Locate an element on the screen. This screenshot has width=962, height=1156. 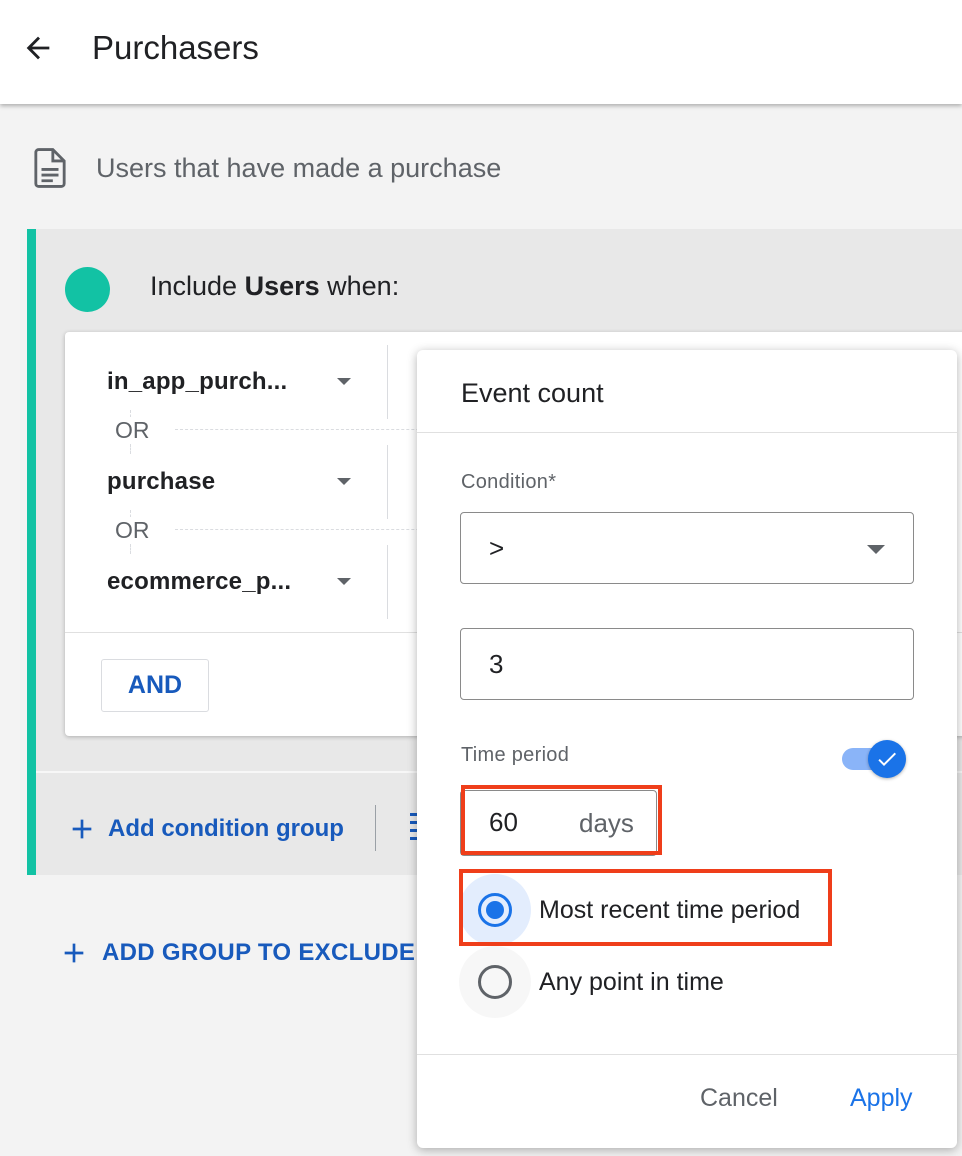
radio-any-point: Any point in time is located at coordinates (591, 982).